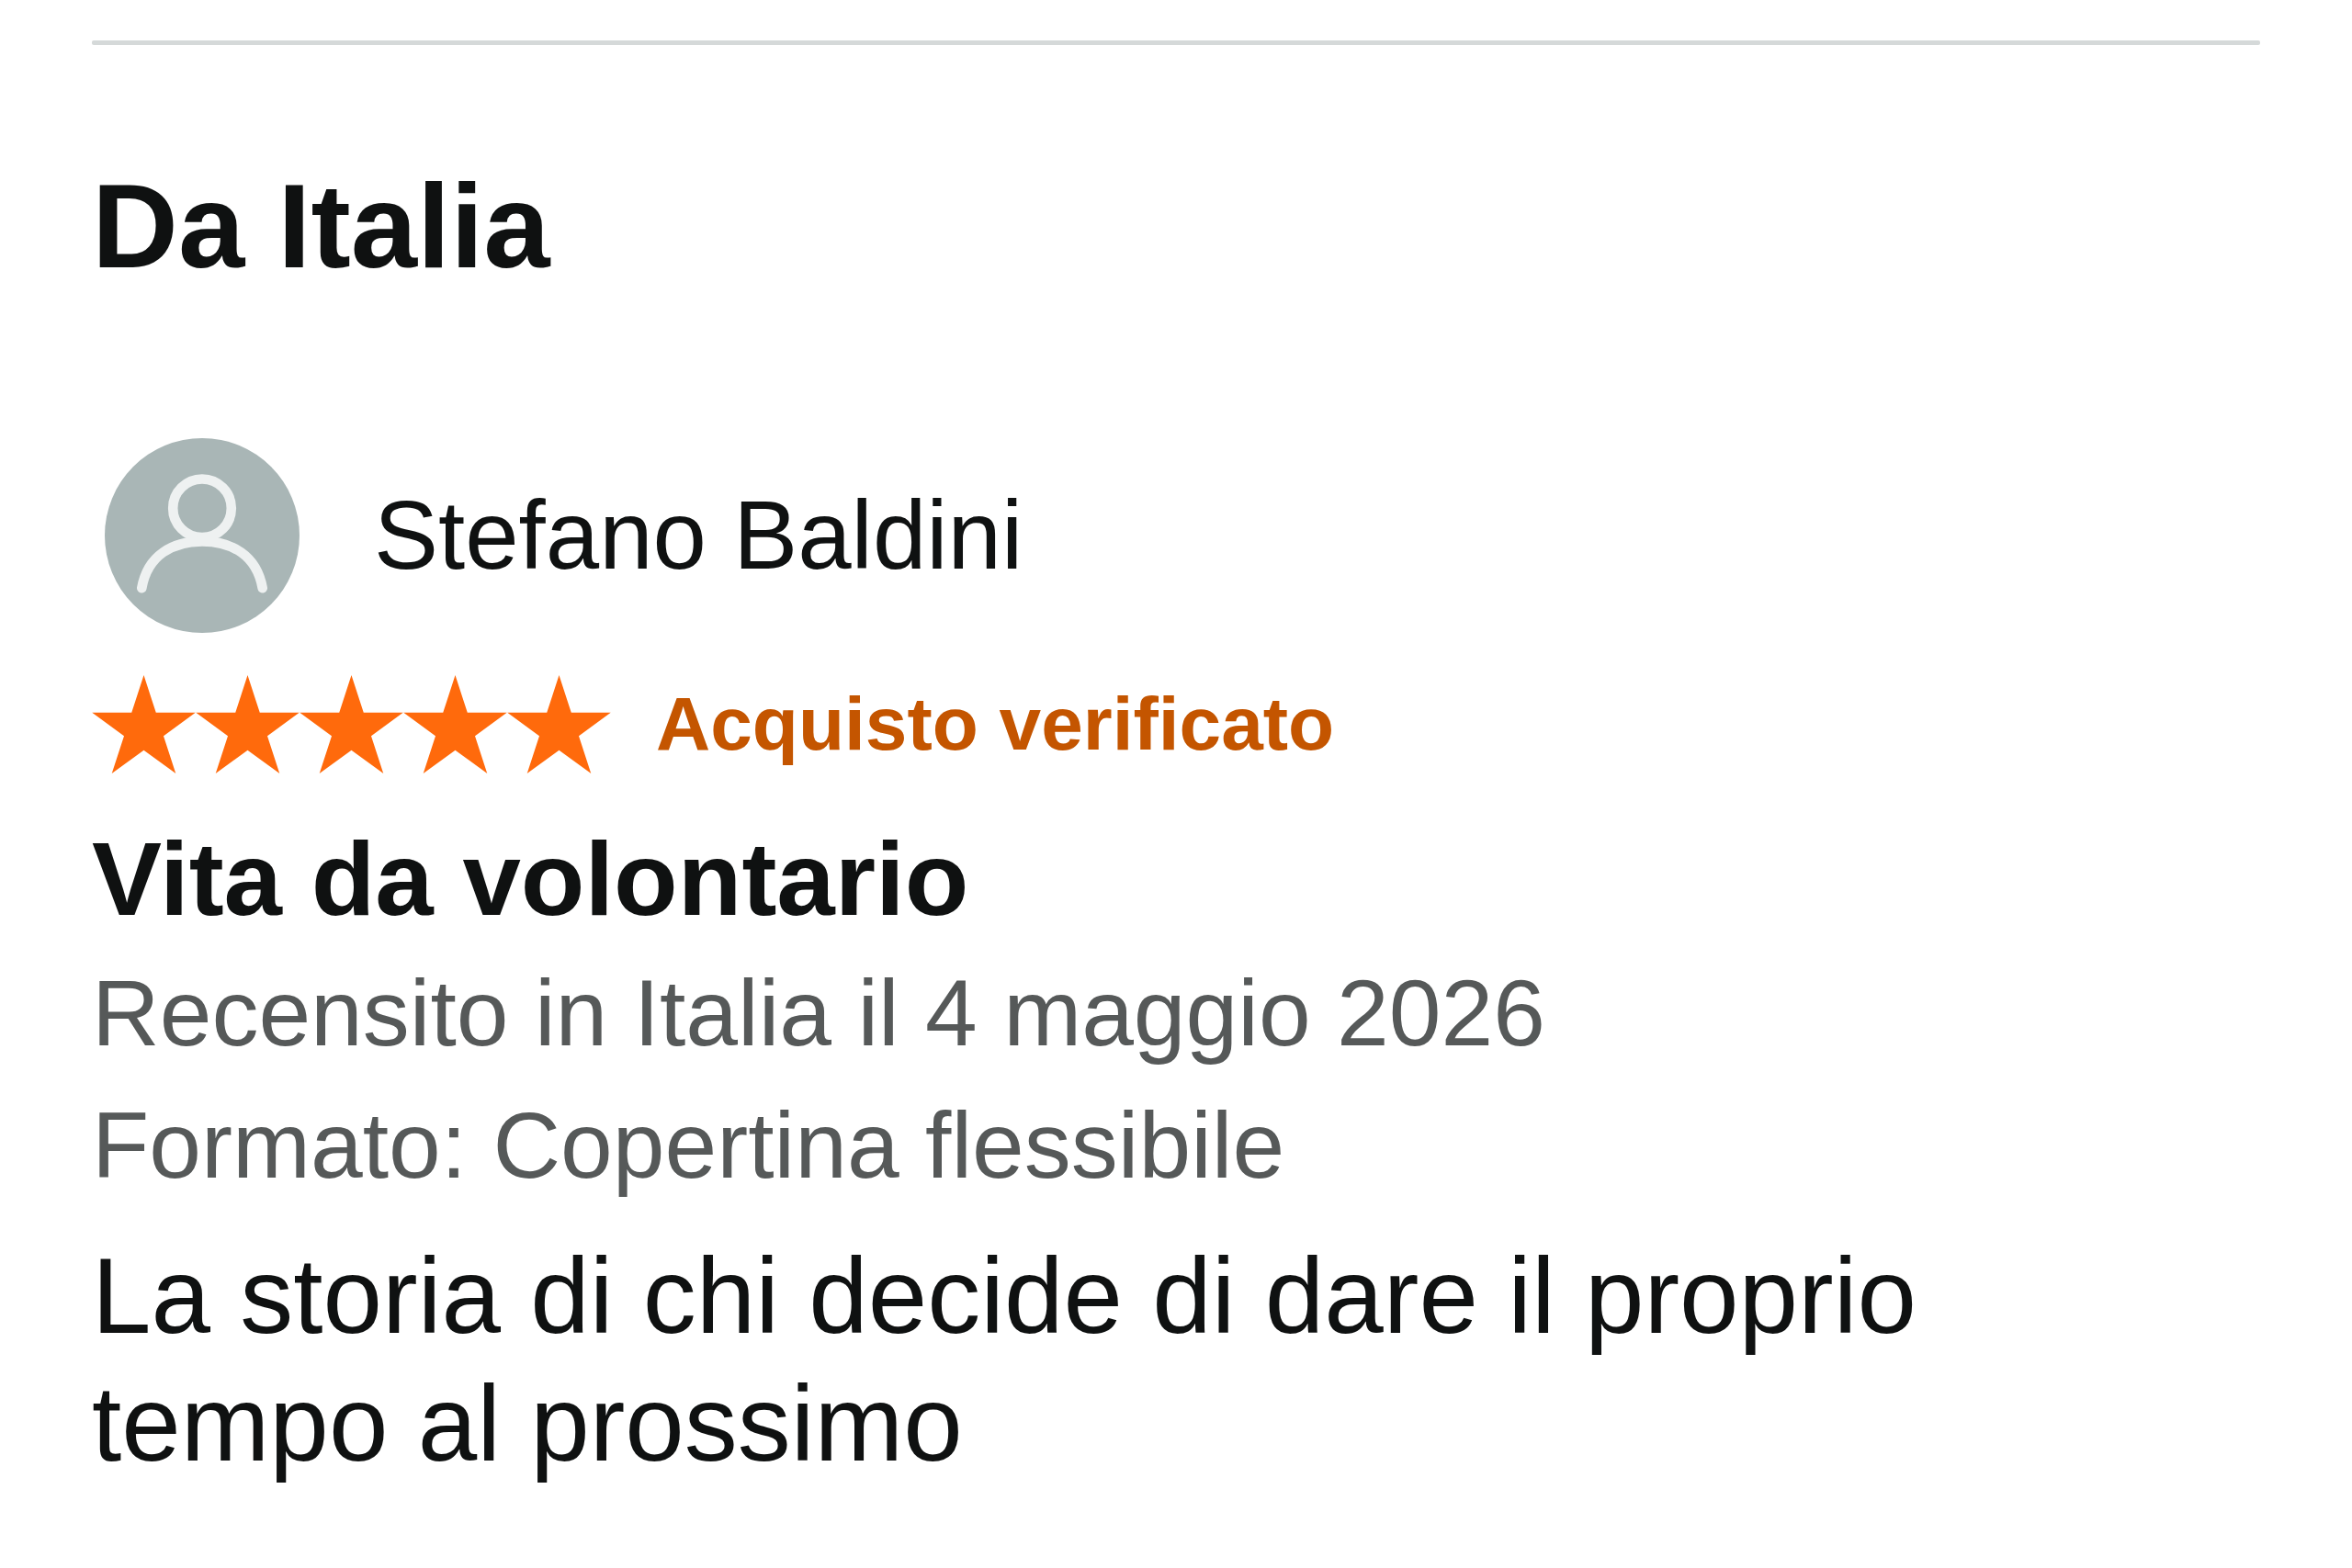 The height and width of the screenshot is (1568, 2352). What do you see at coordinates (818, 1013) in the screenshot?
I see `review-date: Recensito in Italia il 4 maggio 2026` at bounding box center [818, 1013].